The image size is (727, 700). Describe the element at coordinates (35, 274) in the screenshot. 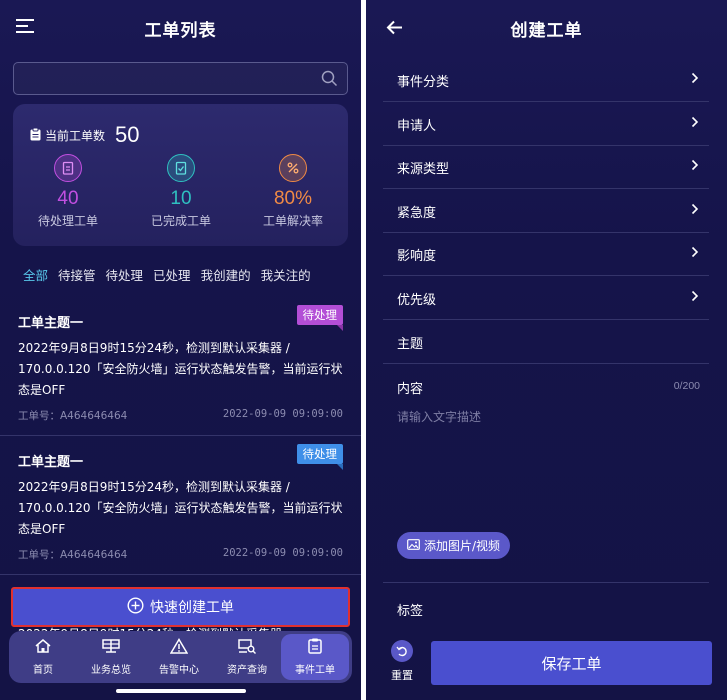

I see `tab-all: 全部` at that location.